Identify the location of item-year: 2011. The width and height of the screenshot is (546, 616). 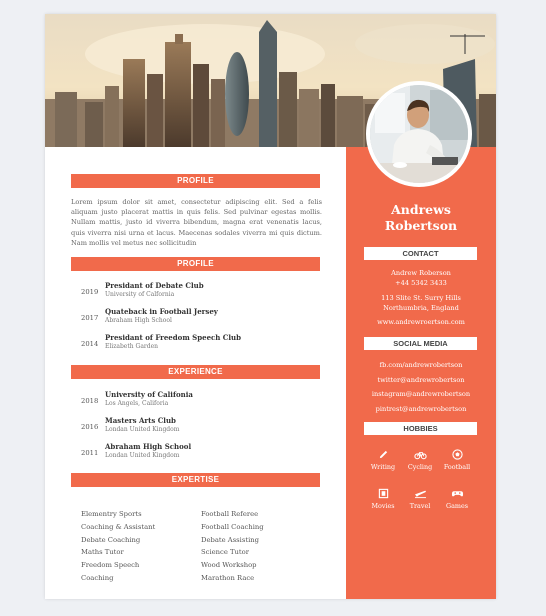
(90, 453).